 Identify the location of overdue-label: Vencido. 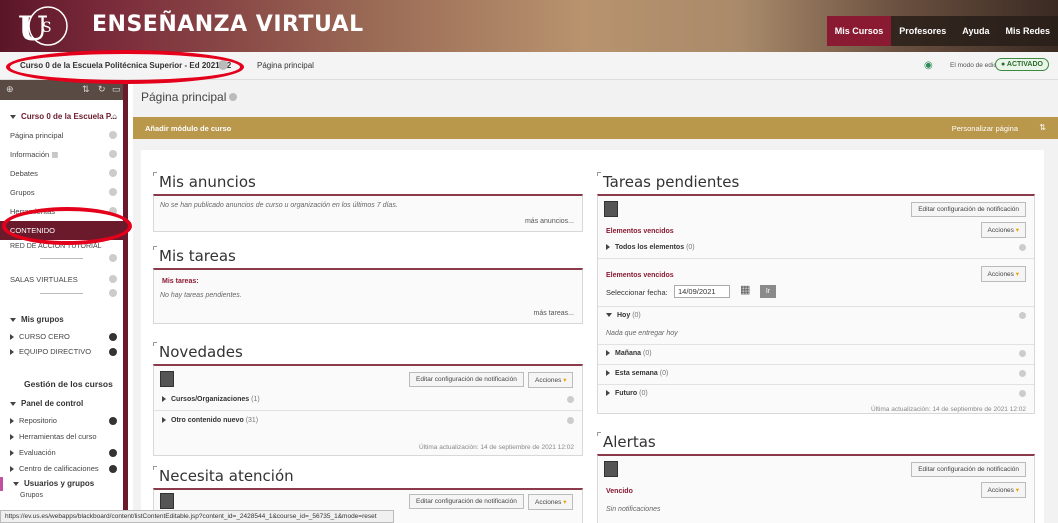
(619, 491).